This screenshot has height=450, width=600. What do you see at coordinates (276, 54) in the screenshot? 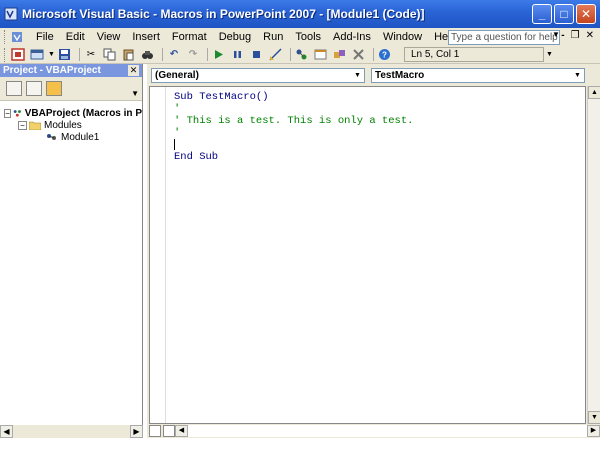
I see `design-mode-icon` at bounding box center [276, 54].